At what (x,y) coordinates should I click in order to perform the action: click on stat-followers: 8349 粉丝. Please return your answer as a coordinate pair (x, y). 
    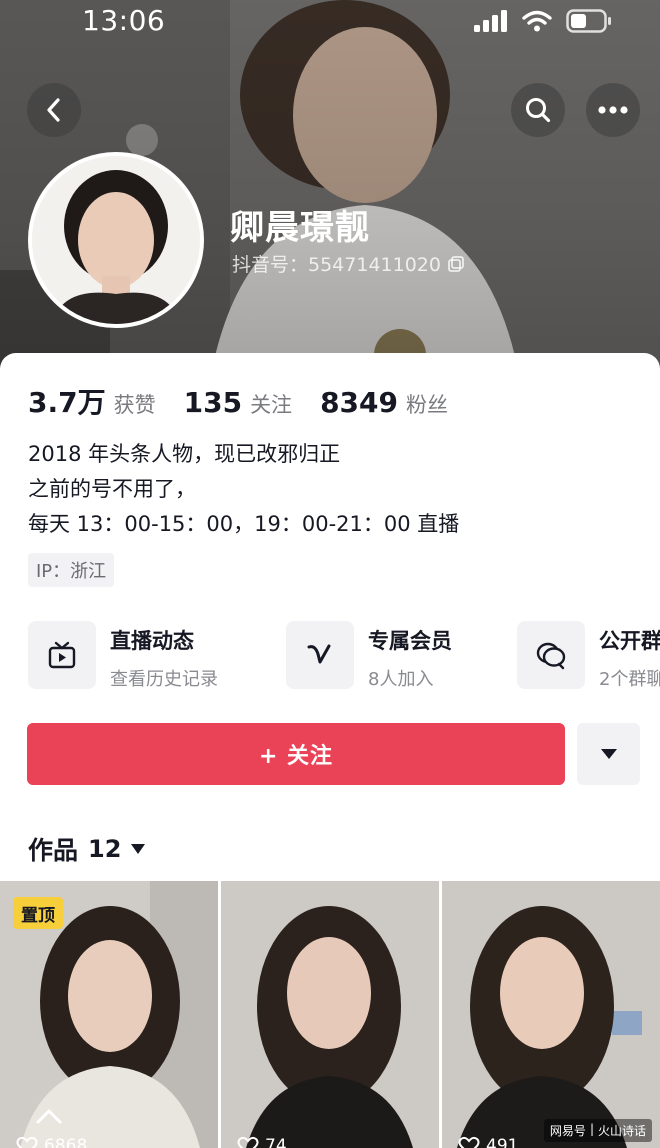
    Looking at the image, I should click on (384, 402).